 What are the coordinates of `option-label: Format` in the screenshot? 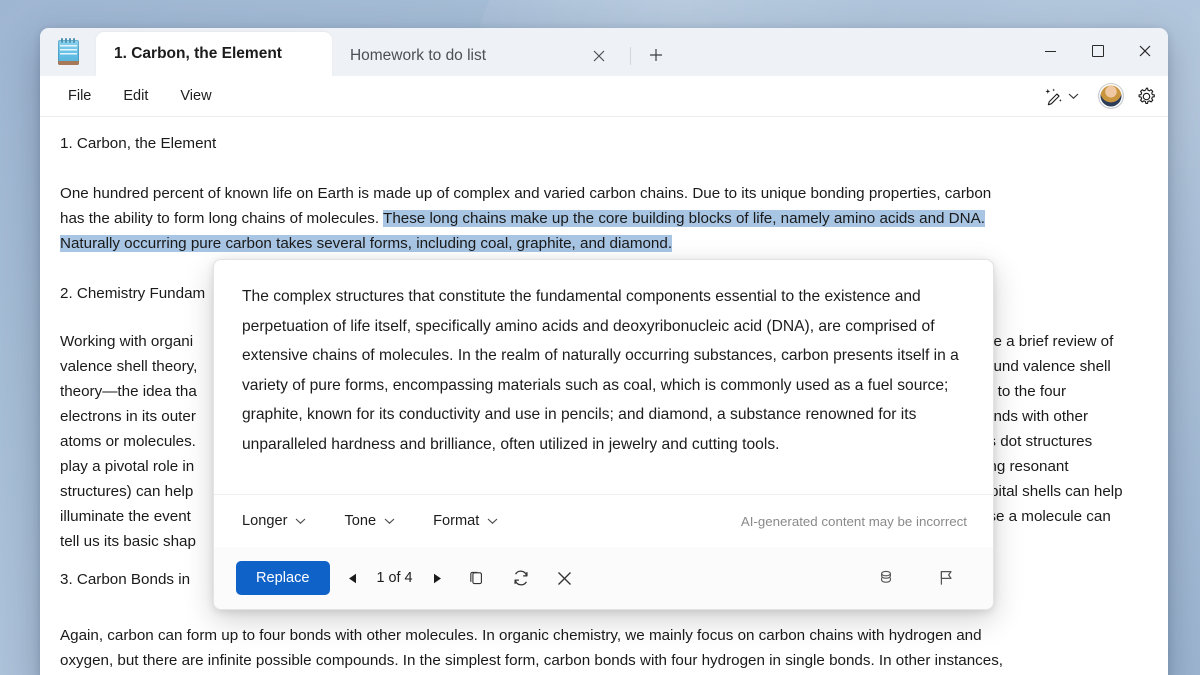 It's located at (456, 521).